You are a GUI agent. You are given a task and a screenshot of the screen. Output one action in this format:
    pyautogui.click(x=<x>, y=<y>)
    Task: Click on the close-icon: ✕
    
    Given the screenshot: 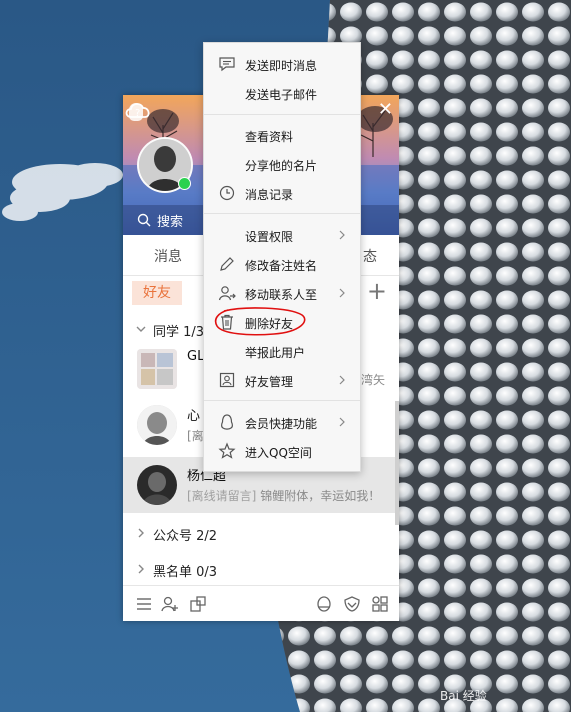 What is the action you would take?
    pyautogui.click(x=385, y=110)
    